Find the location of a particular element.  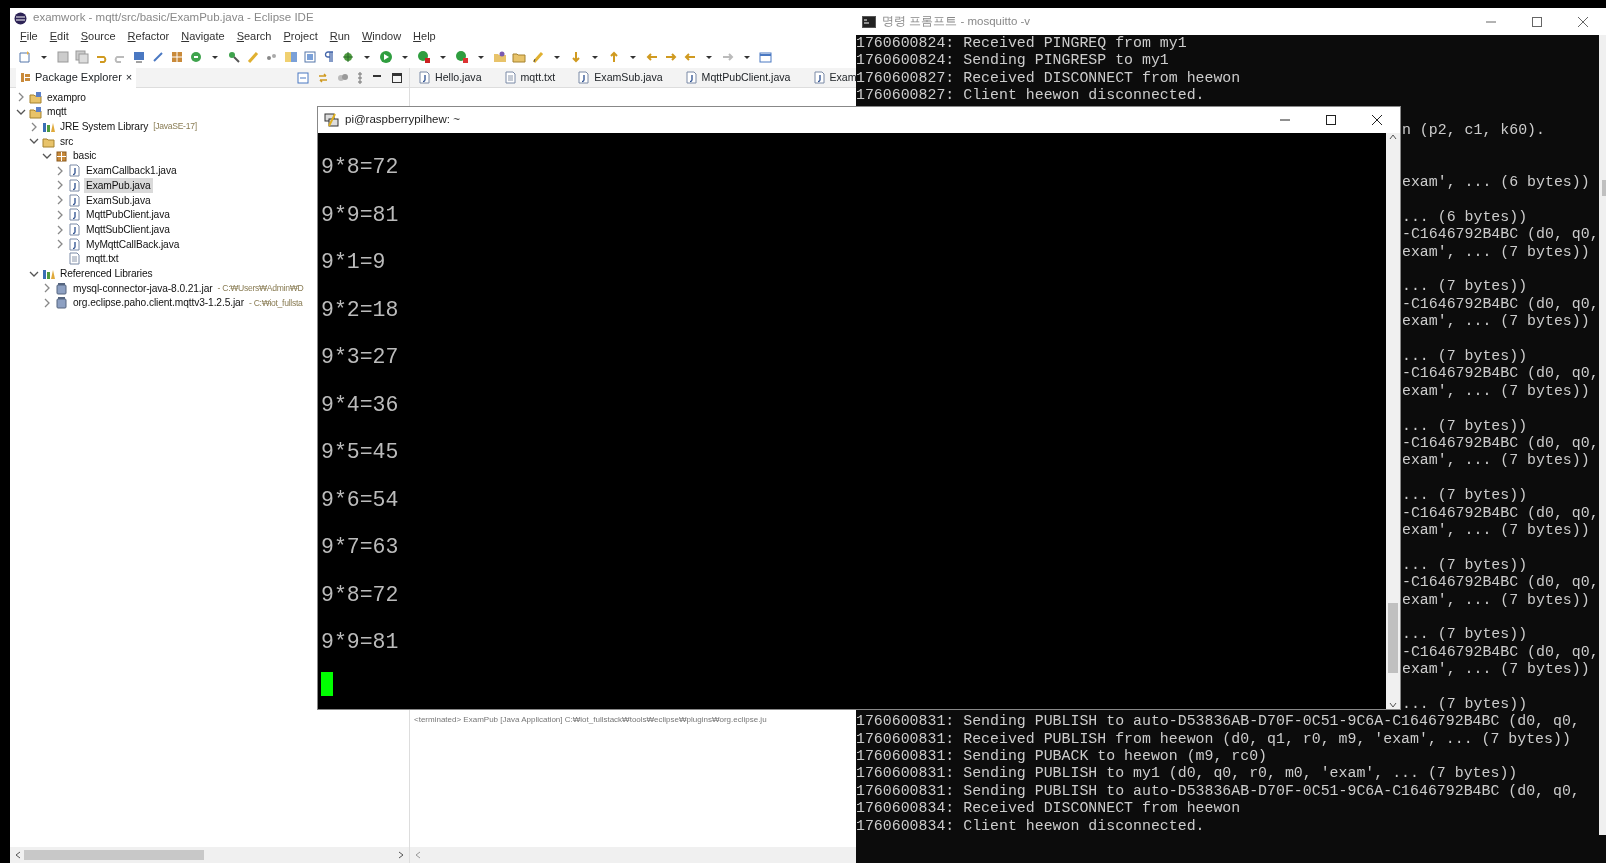

terminal-line: 1760600834: Received DISCONNECT from heewon is located at coordinates (1049, 809).